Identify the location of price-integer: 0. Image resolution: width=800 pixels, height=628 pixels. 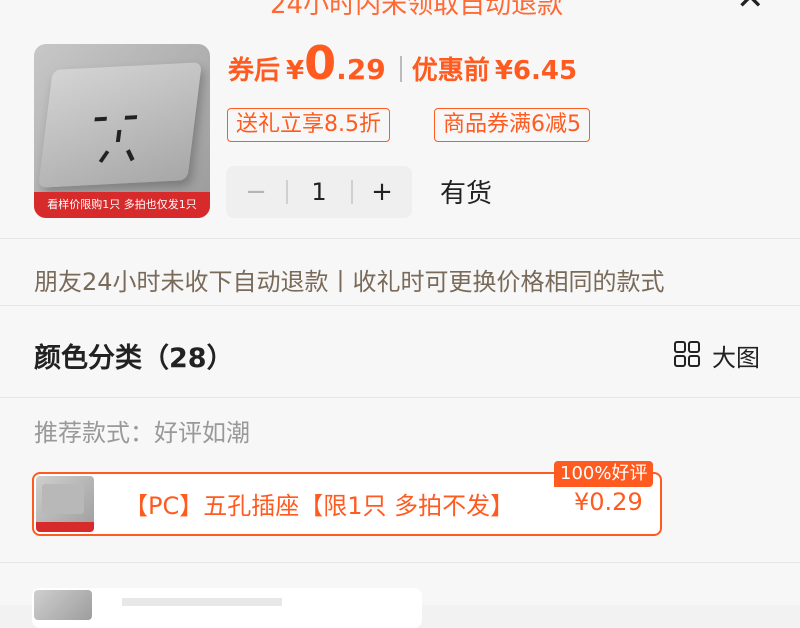
(320, 63).